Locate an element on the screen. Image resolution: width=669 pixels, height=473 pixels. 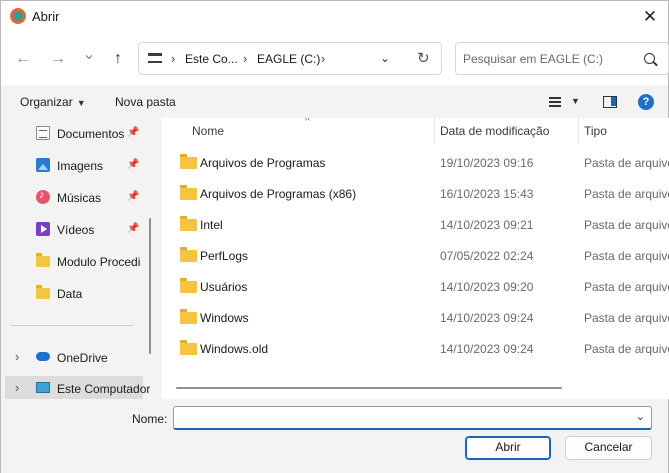
refresh-icon: ↻ is located at coordinates (423, 58).